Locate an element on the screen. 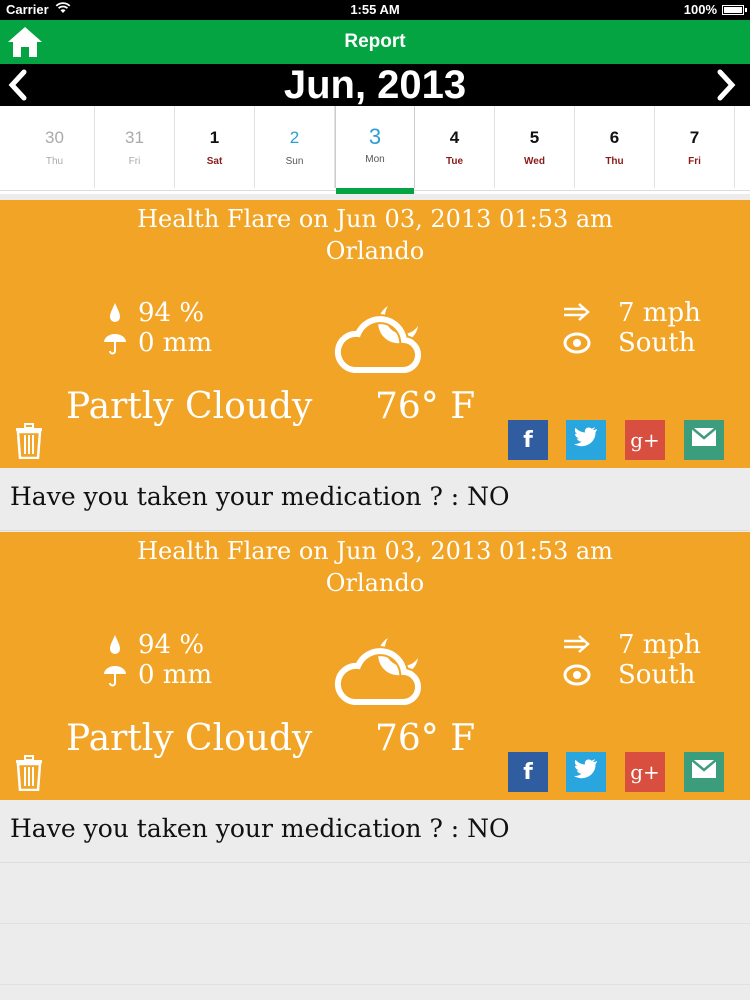 Image resolution: width=750 pixels, height=1000 pixels. day-cell-8: 7 Fri is located at coordinates (695, 147).